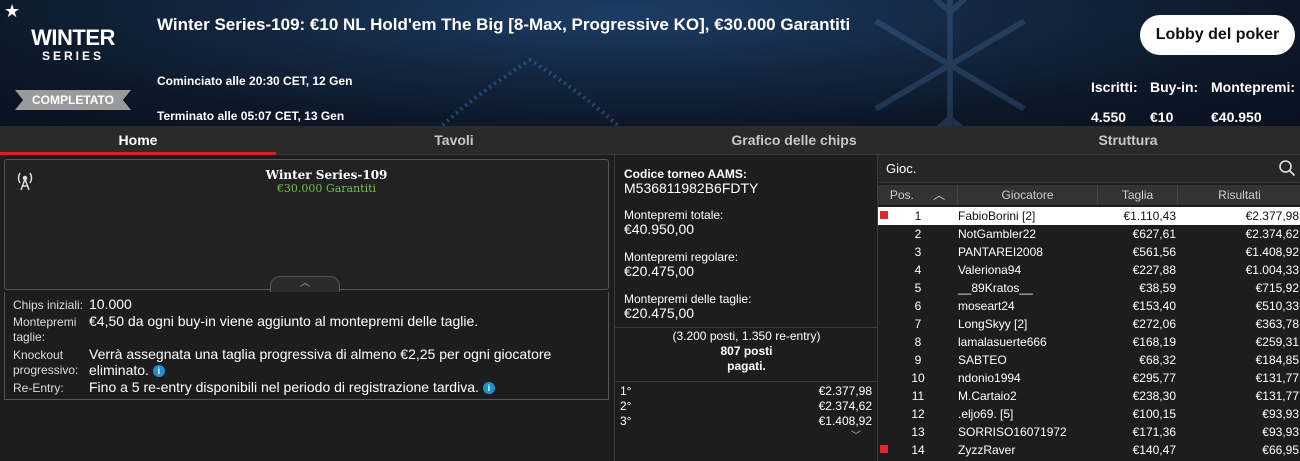 This screenshot has height=461, width=1300. I want to click on chevron-up-icon: ︿, so click(305, 283).